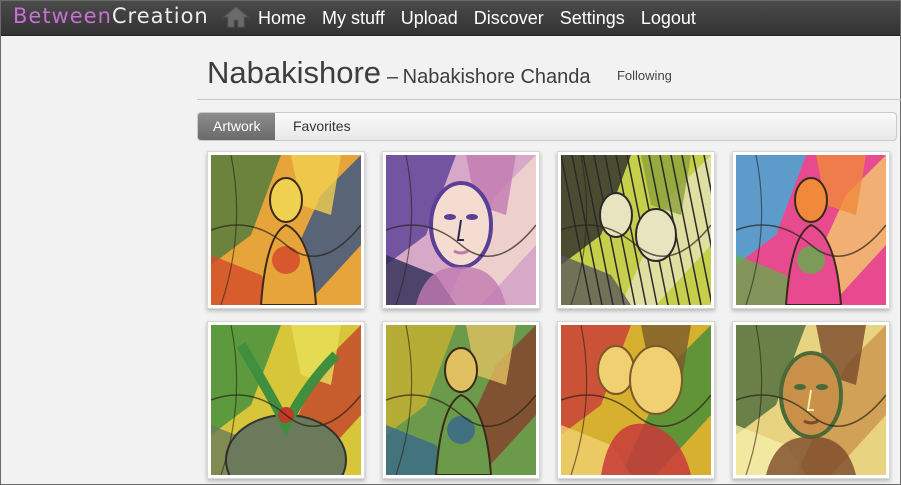 This screenshot has width=901, height=485. Describe the element at coordinates (353, 18) in the screenshot. I see `nav-my-stuff: My stuff` at that location.